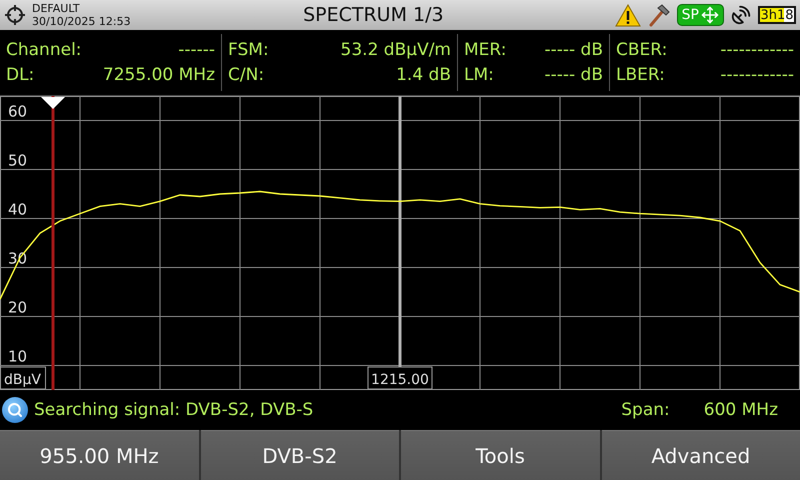 Image resolution: width=800 pixels, height=480 pixels. I want to click on span-label: Span:, so click(645, 410).